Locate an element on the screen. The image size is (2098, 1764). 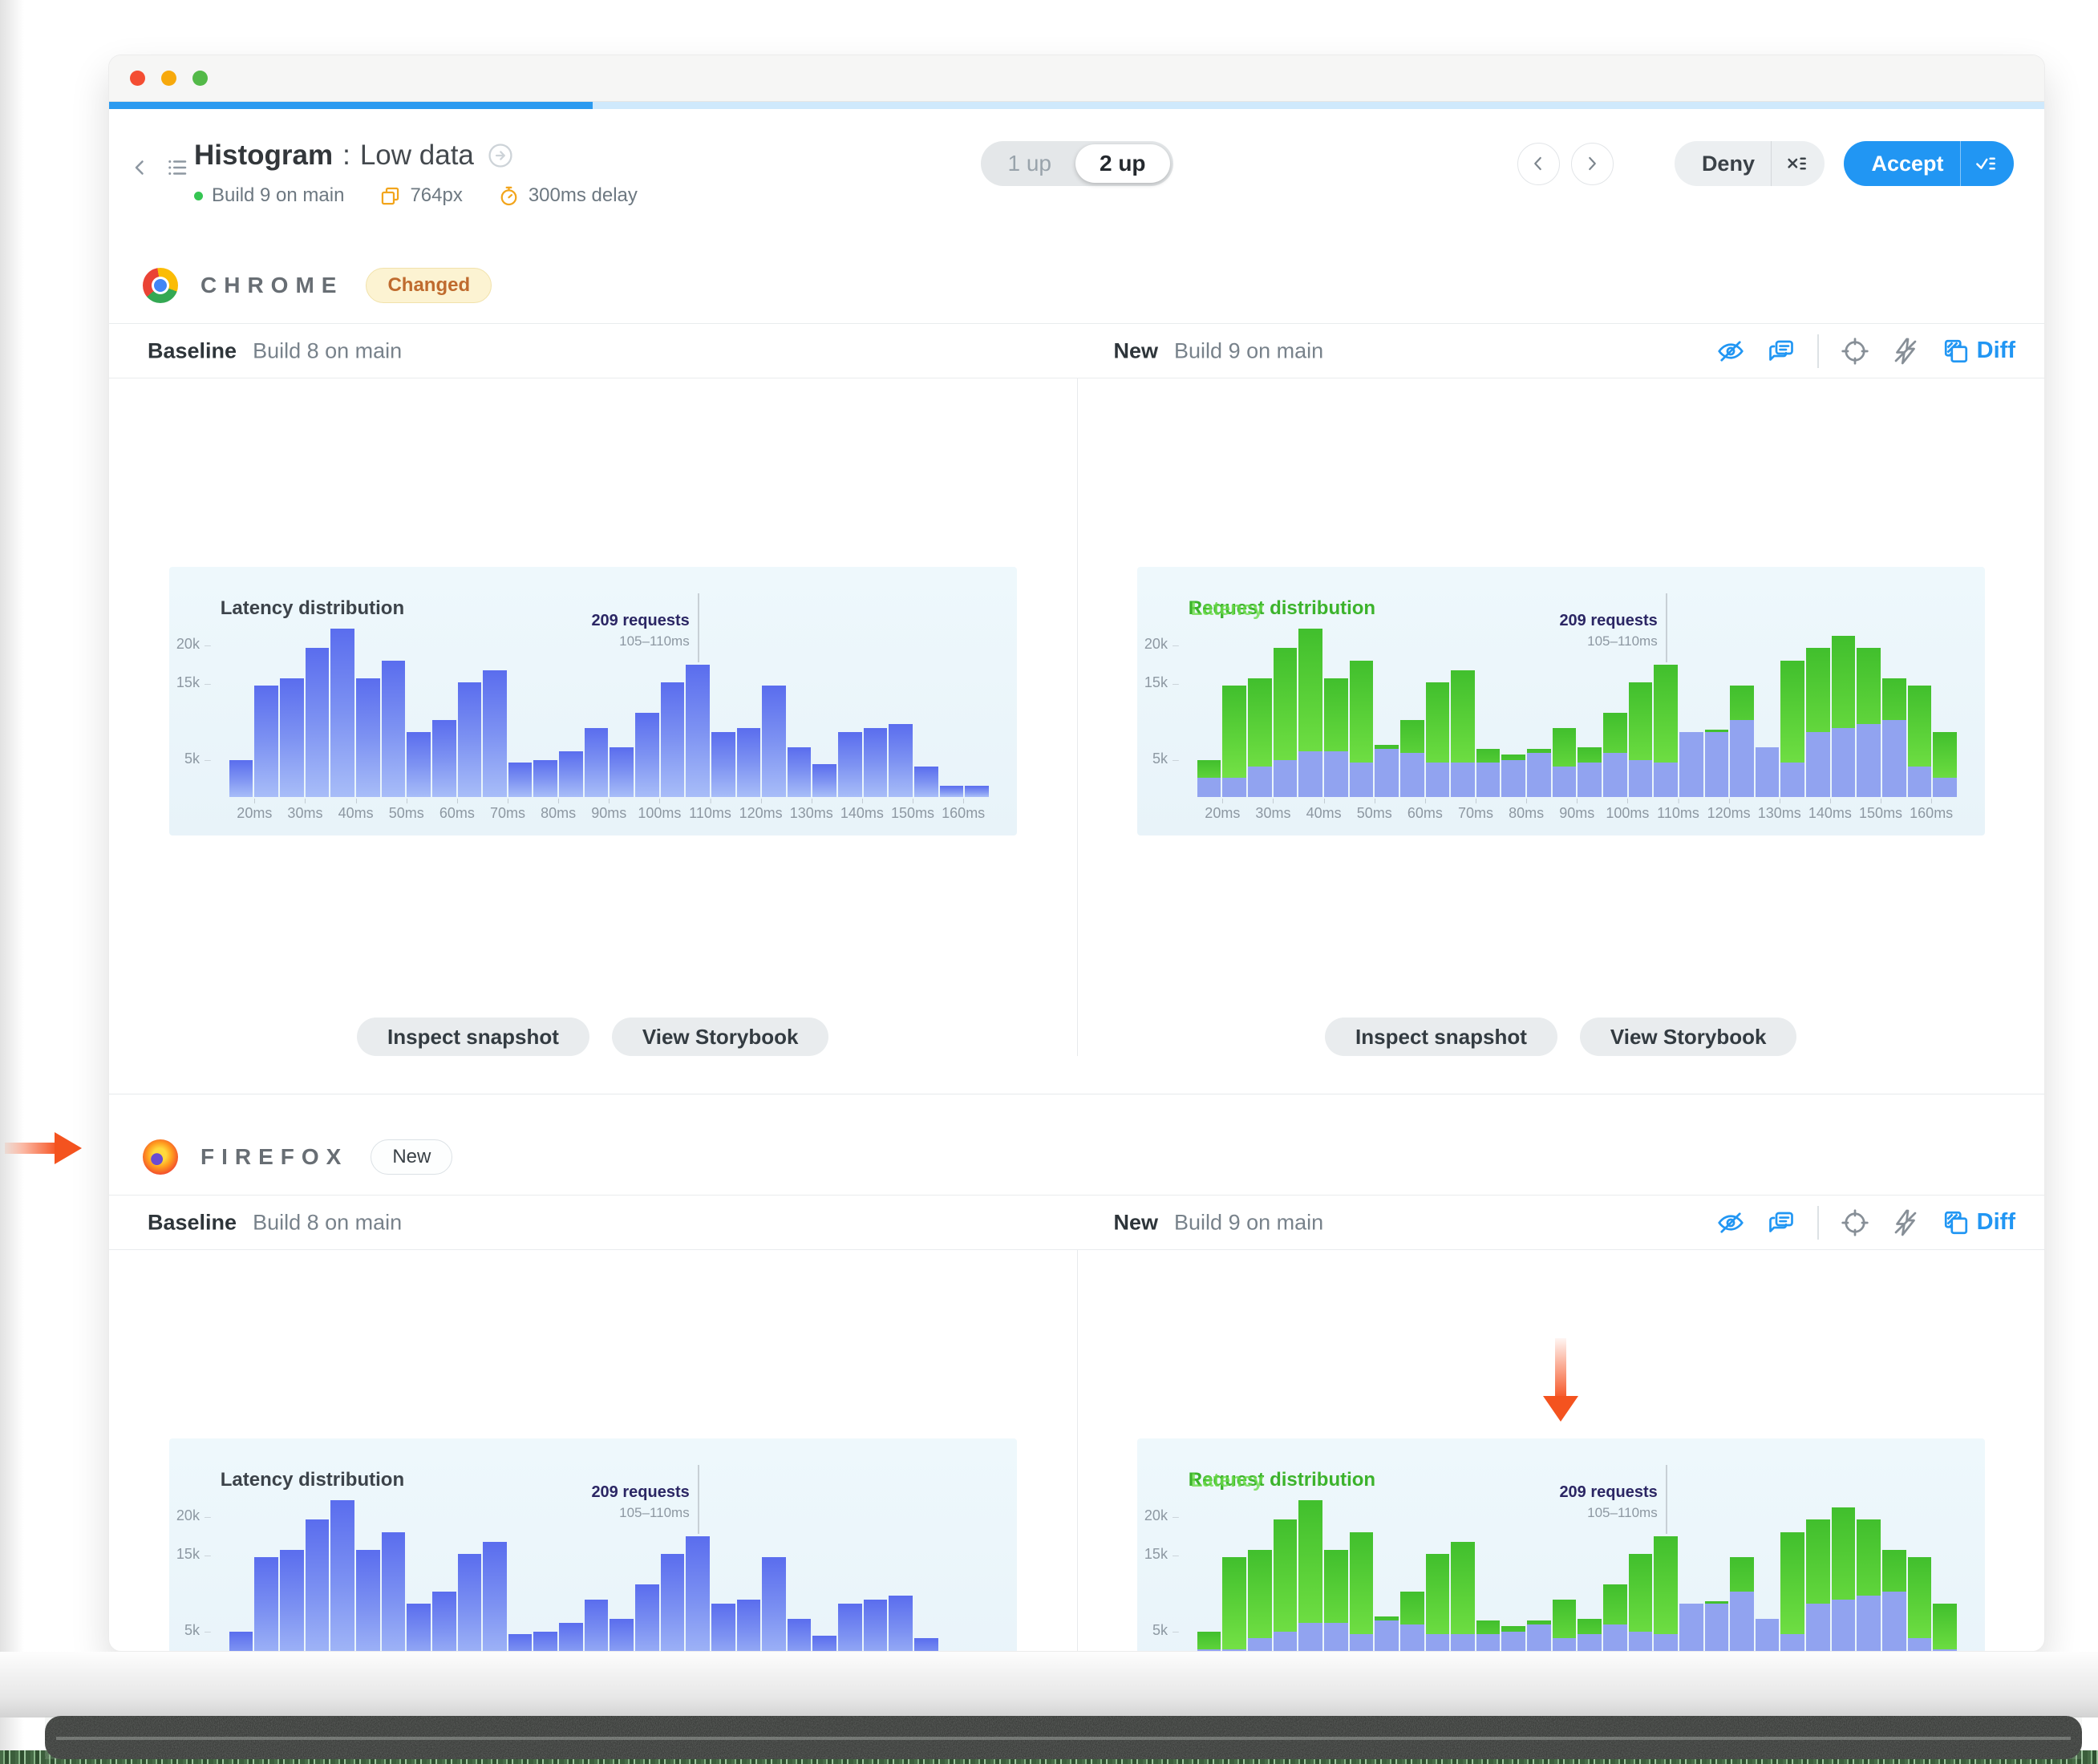
delay-label: 300ms delay is located at coordinates (583, 195).